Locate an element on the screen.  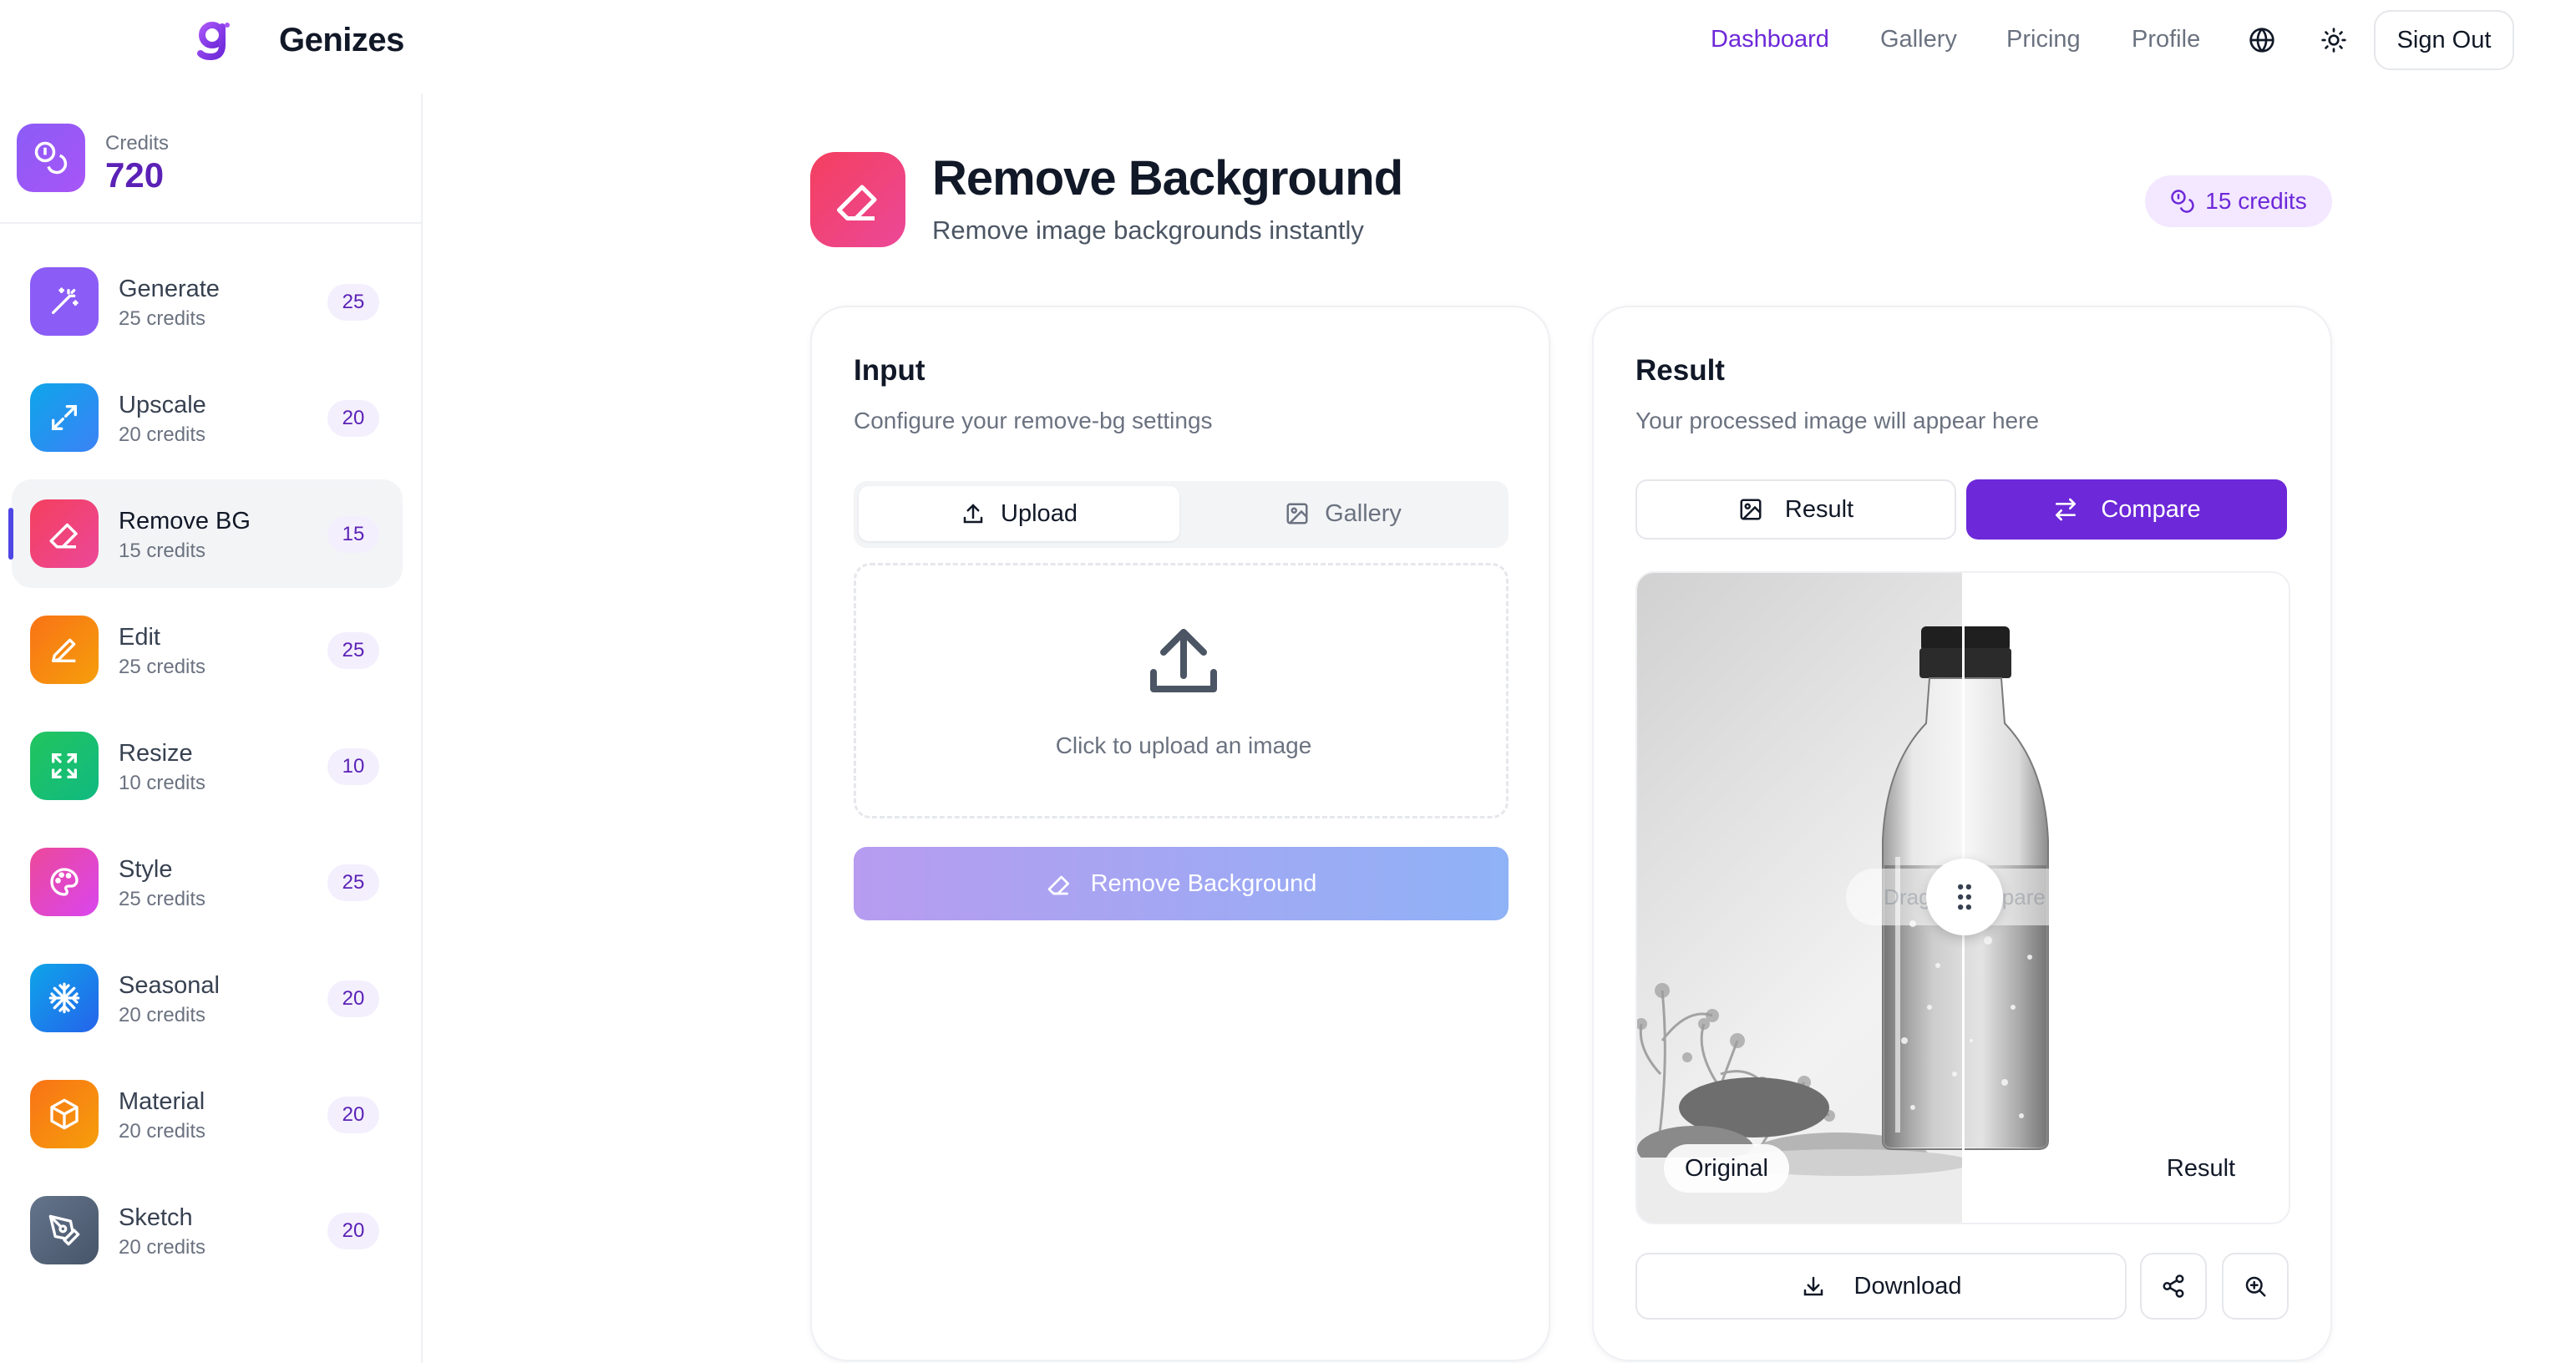
nav-dashboard: Dashboard is located at coordinates (1770, 40).